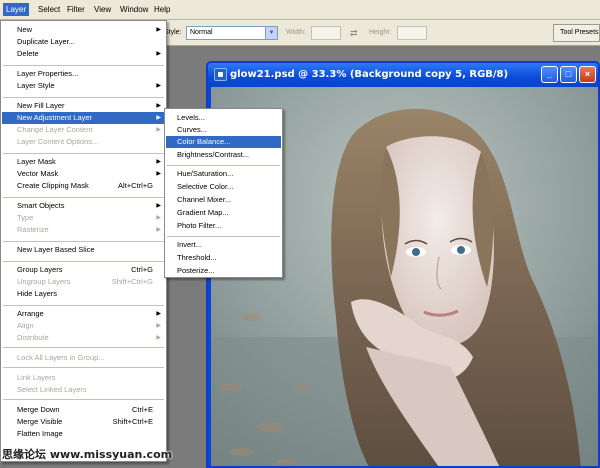  Describe the element at coordinates (271, 33) in the screenshot. I see `chevron-down-icon: ▼` at that location.